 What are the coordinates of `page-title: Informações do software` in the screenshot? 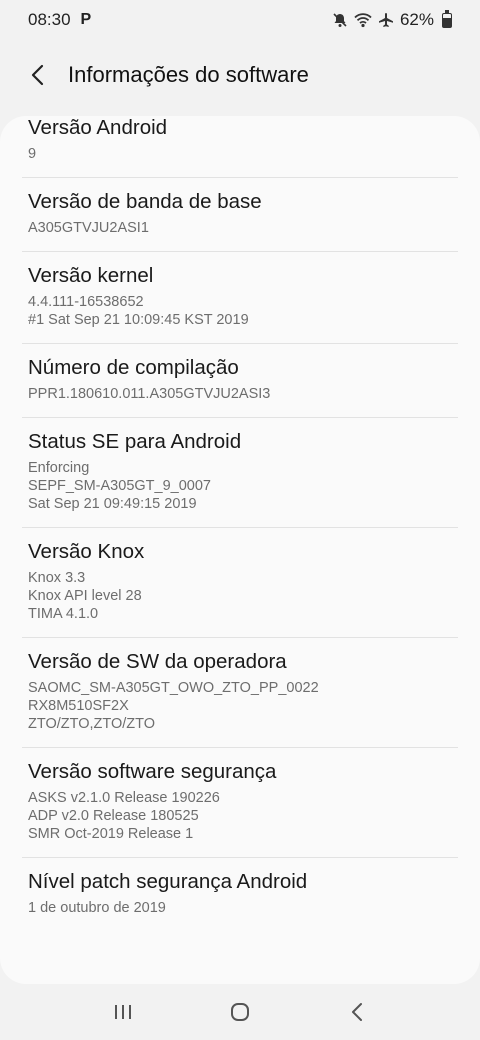 It's located at (188, 74).